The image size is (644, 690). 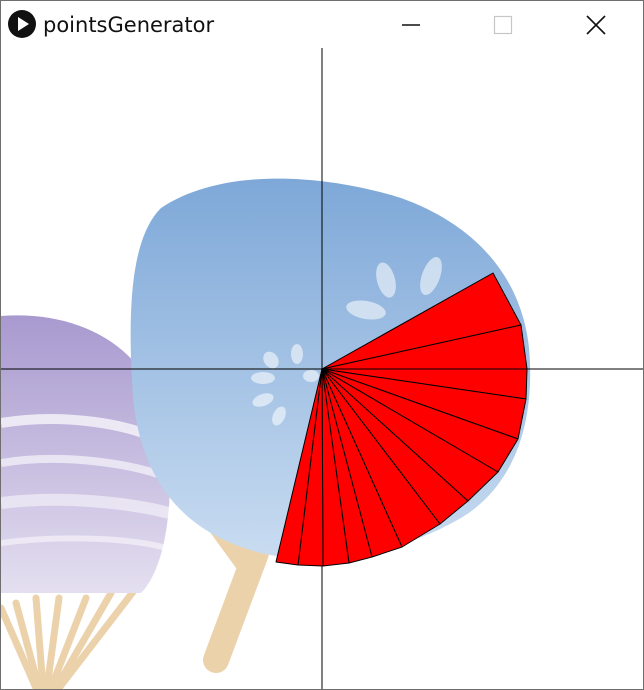 I want to click on minimize-button, so click(x=411, y=24).